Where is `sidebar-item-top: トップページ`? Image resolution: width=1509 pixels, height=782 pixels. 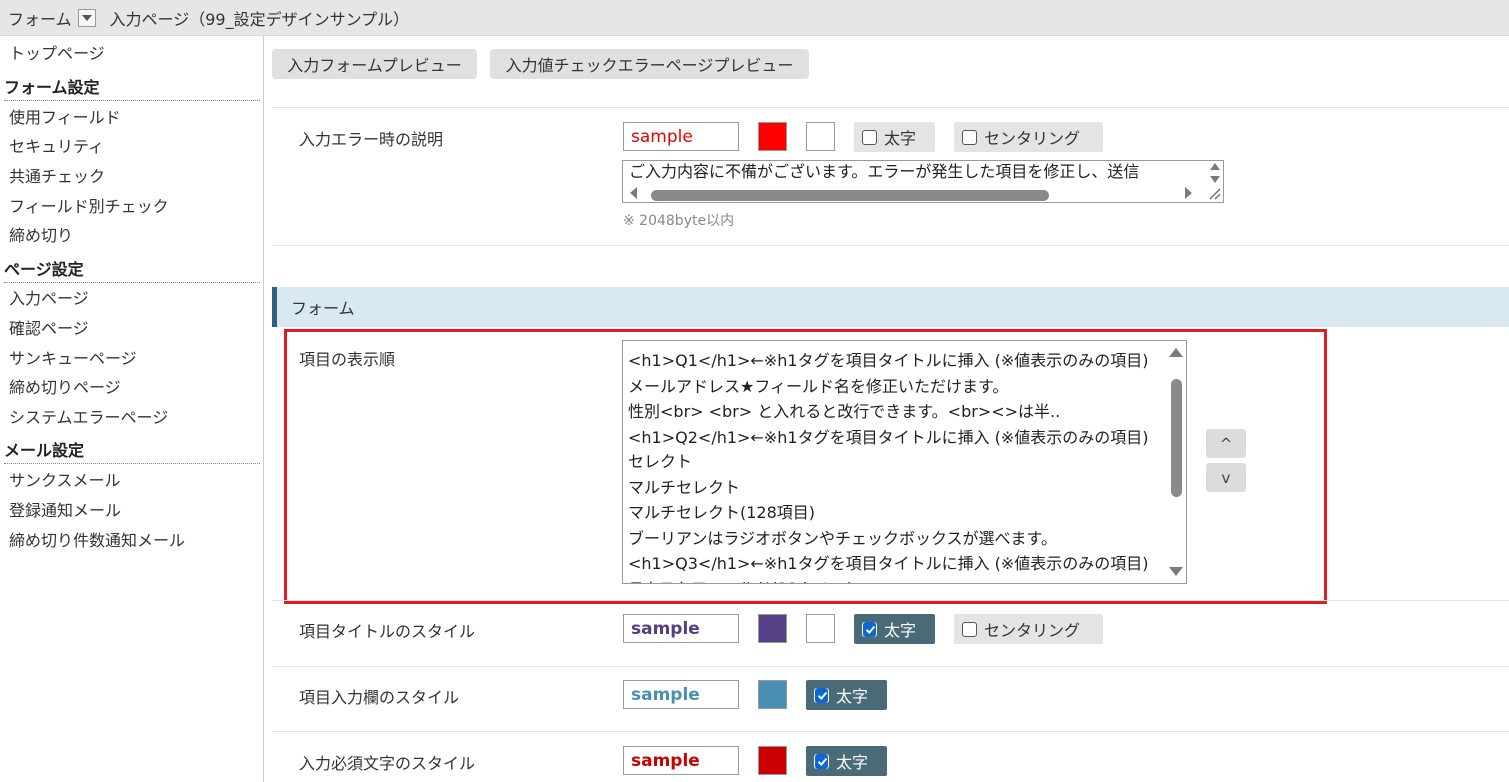
sidebar-item-top: トップページ is located at coordinates (57, 52).